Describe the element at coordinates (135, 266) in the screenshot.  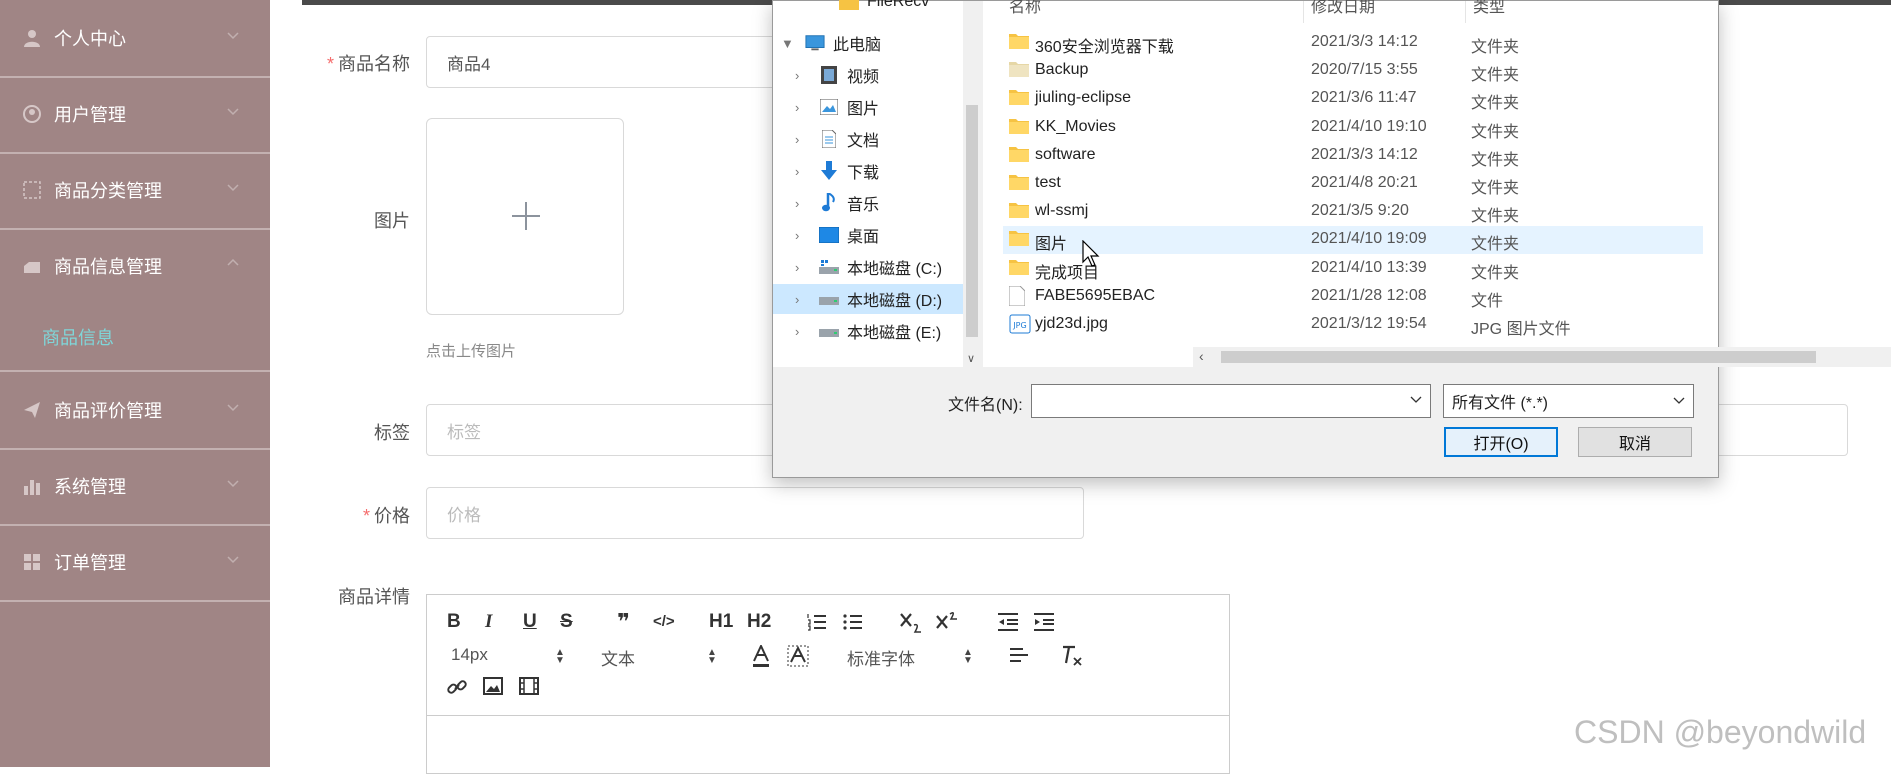
I see `sidebar-item-product: 商品信息管理` at that location.